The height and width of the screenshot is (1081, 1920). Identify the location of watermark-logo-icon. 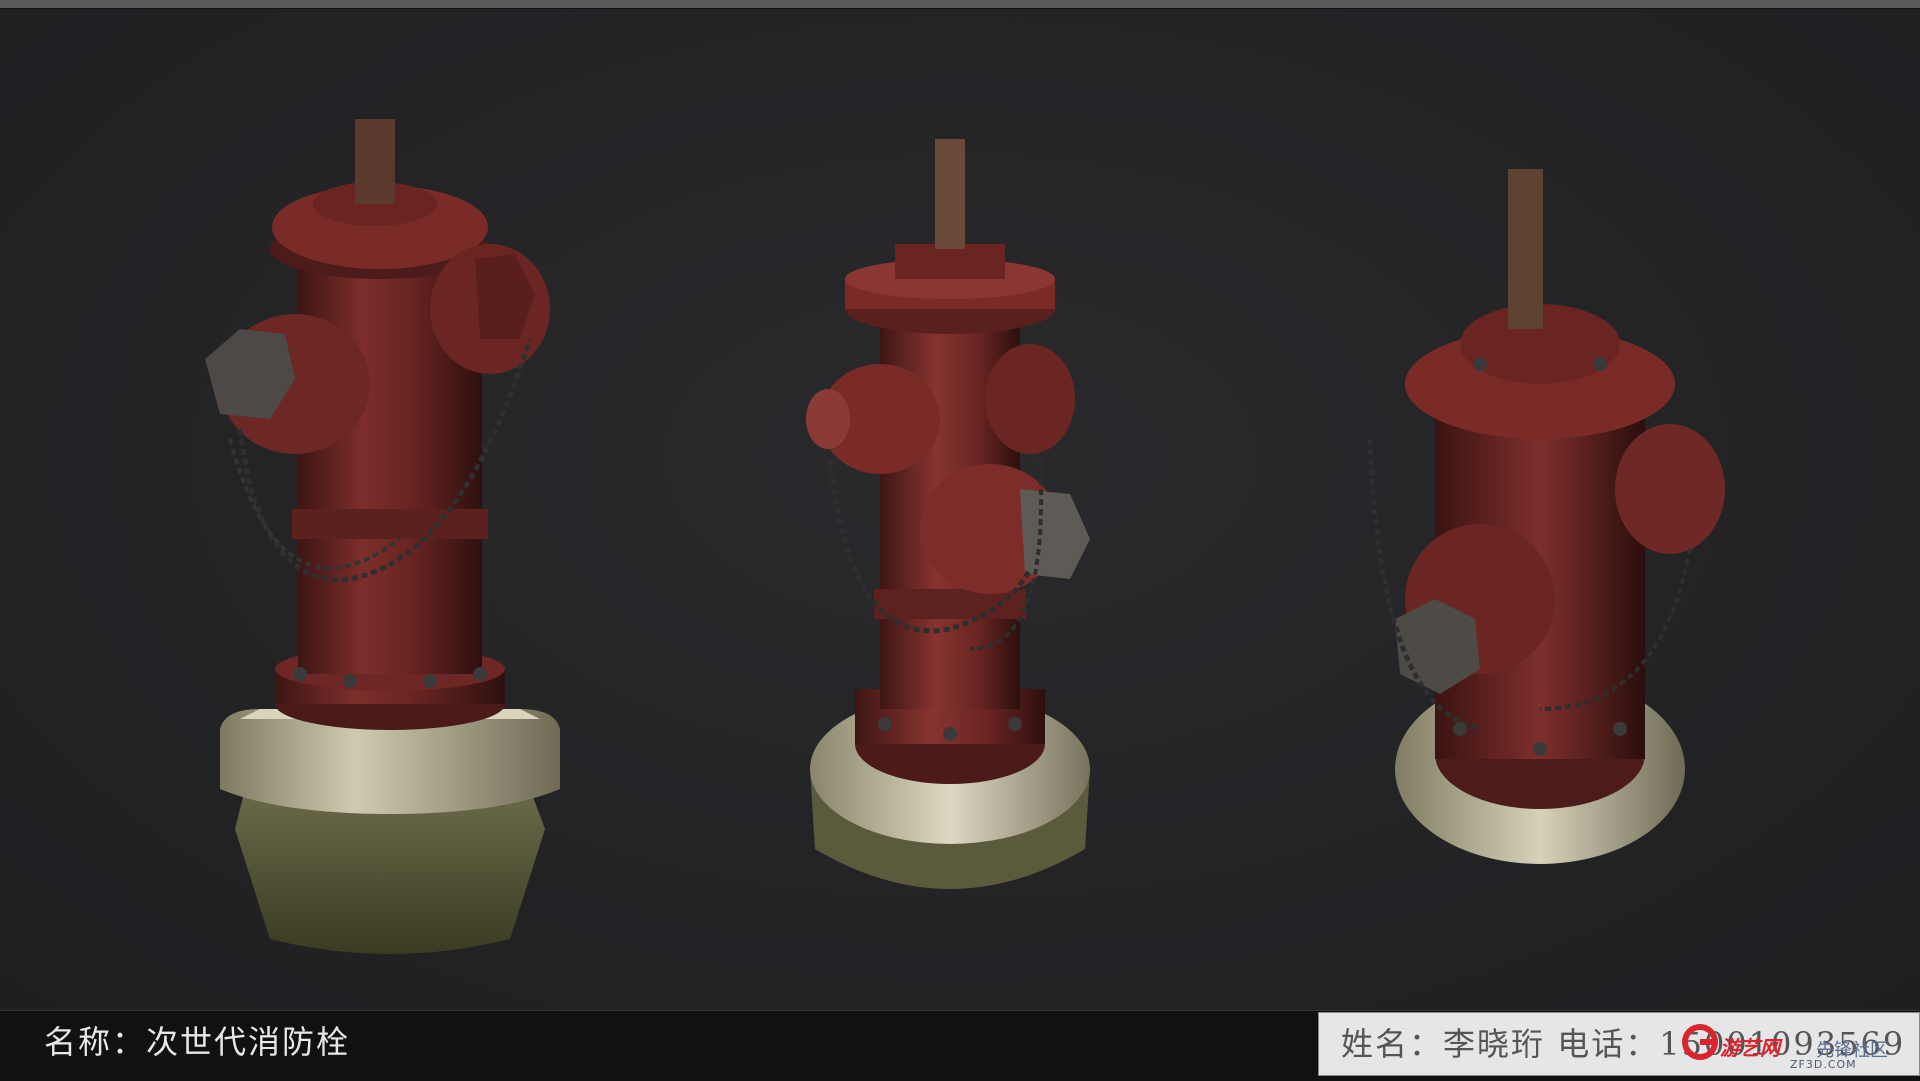
(1700, 1042).